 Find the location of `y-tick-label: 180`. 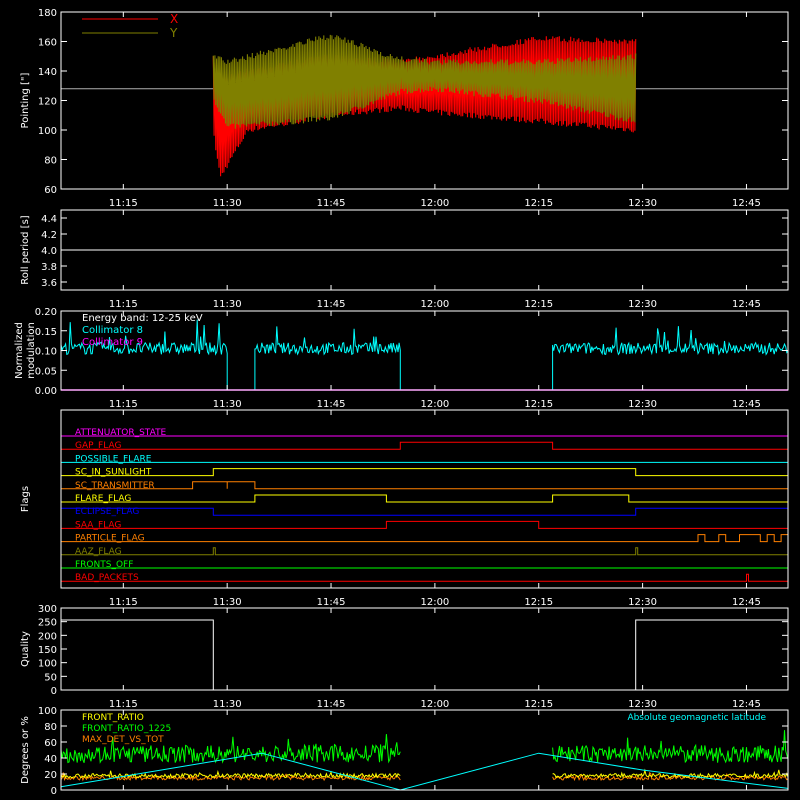

y-tick-label: 180 is located at coordinates (47, 13).